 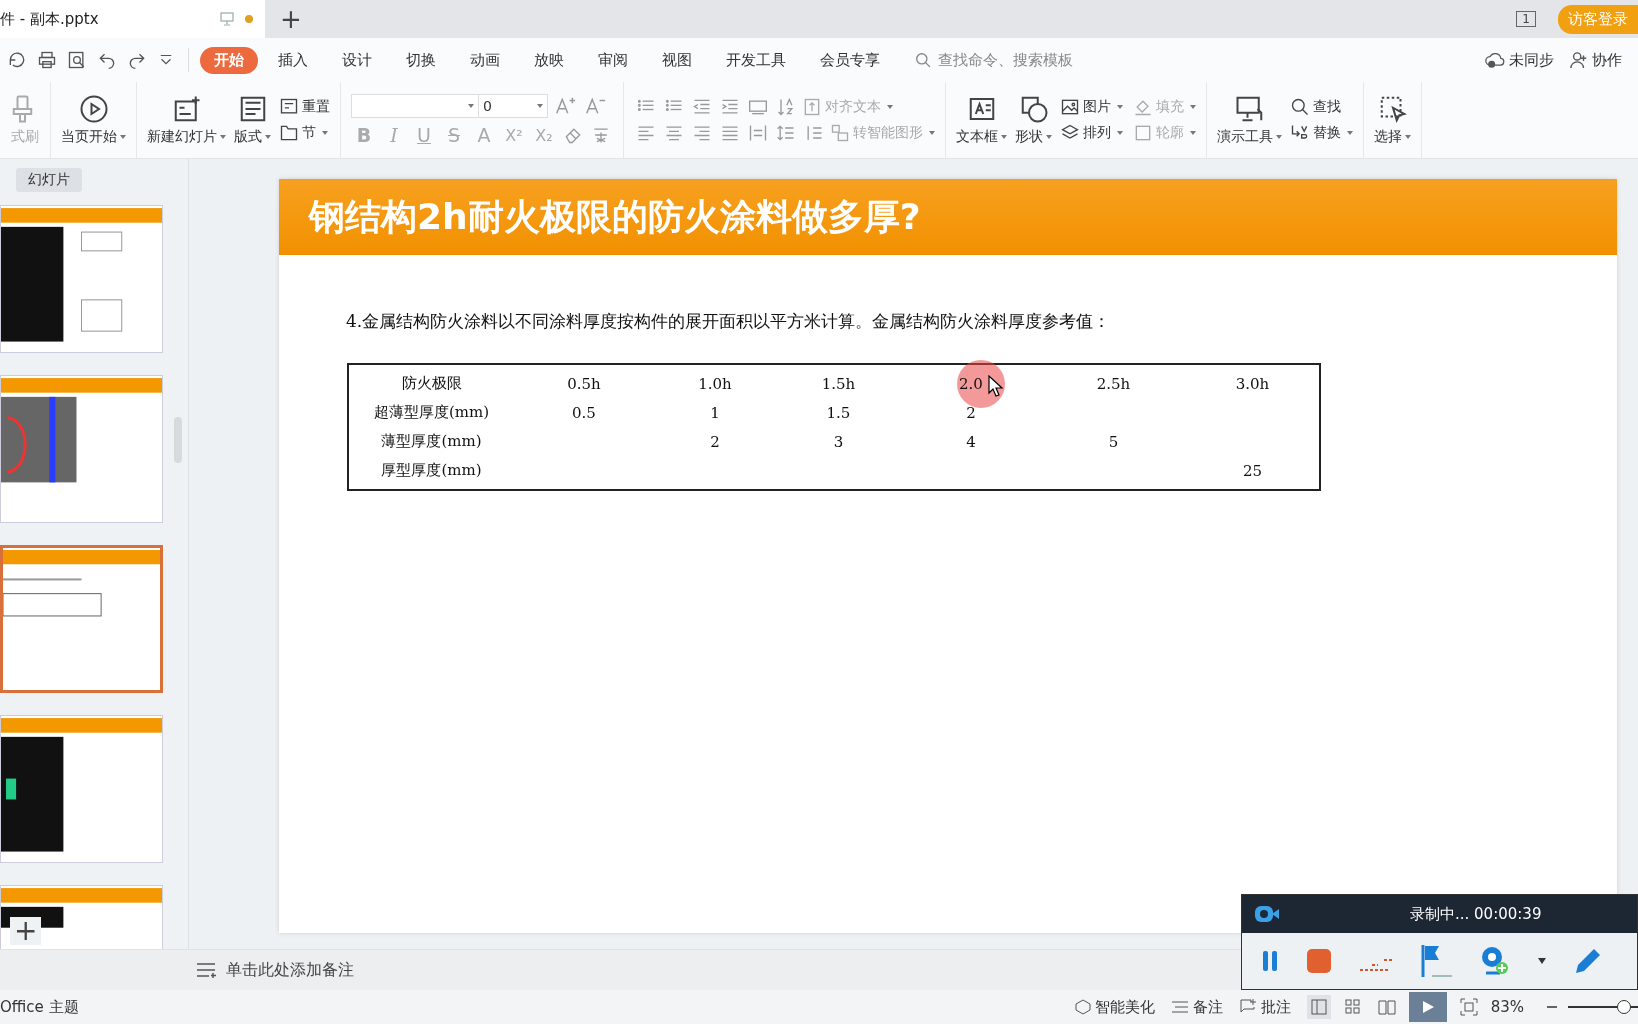 What do you see at coordinates (549, 60) in the screenshot?
I see `menu-tab: 放映` at bounding box center [549, 60].